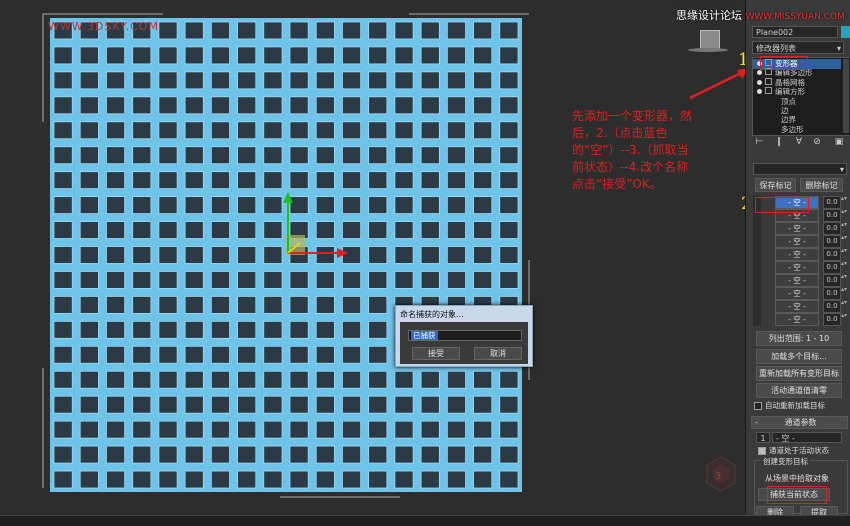 Image resolution: width=850 pixels, height=526 pixels. What do you see at coordinates (798, 47) in the screenshot?
I see `modifier-list-dropdown: 修改器列表 ▾` at bounding box center [798, 47].